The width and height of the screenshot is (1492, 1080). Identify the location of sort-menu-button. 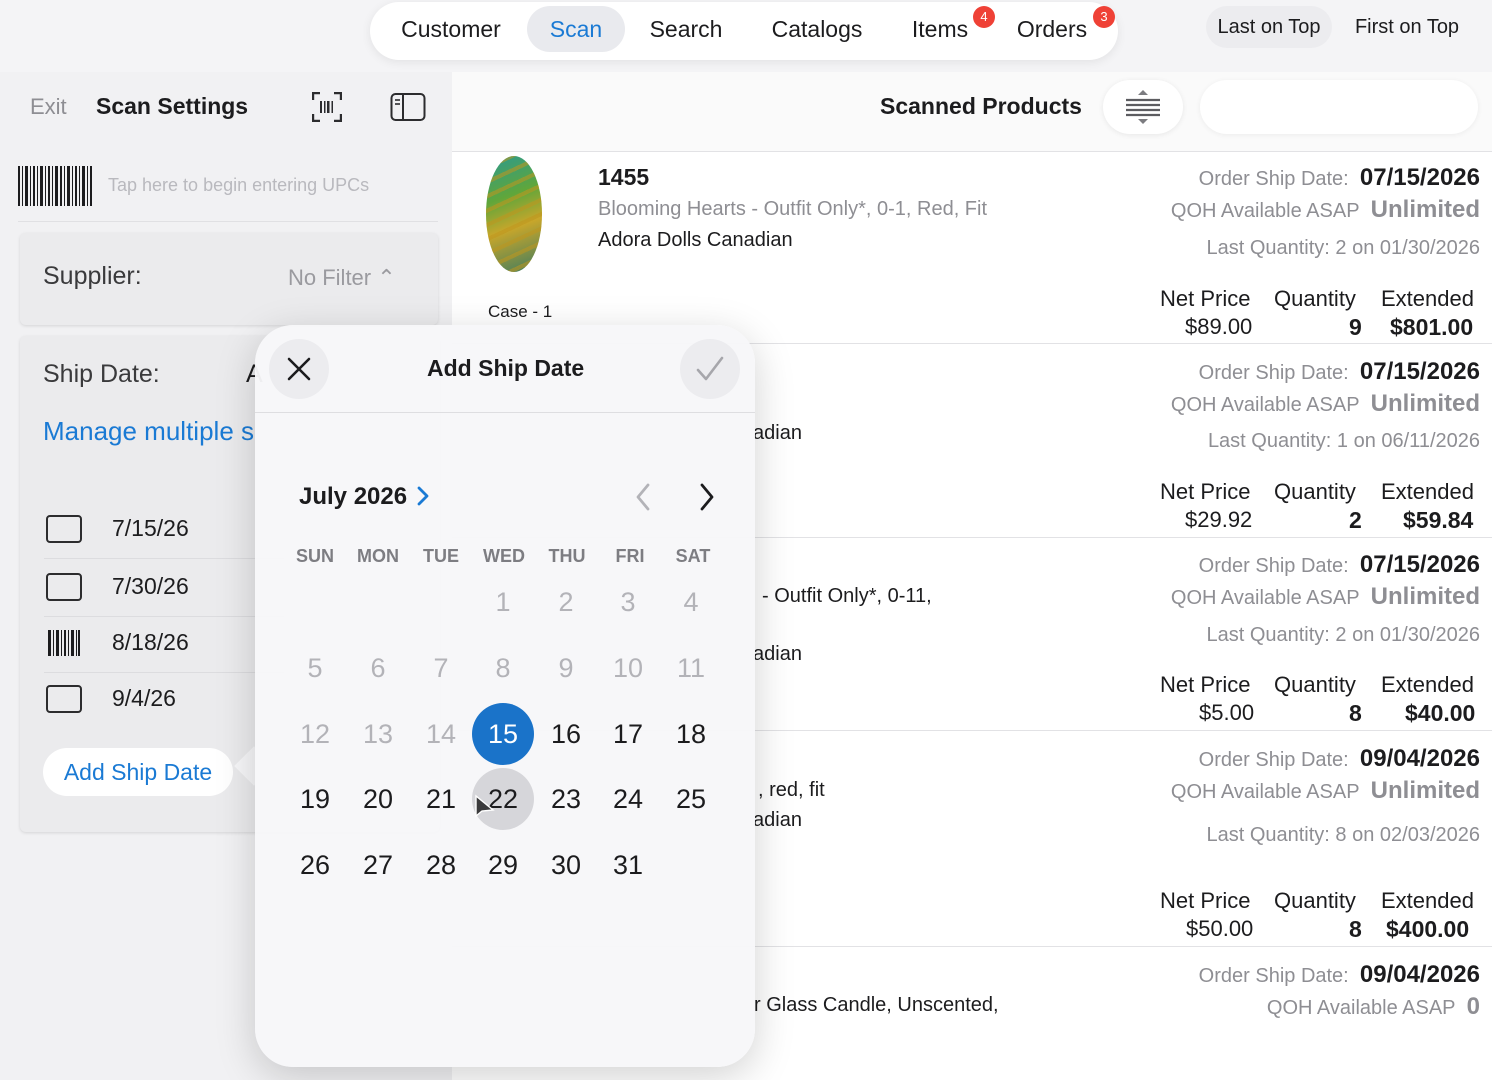
(1143, 107).